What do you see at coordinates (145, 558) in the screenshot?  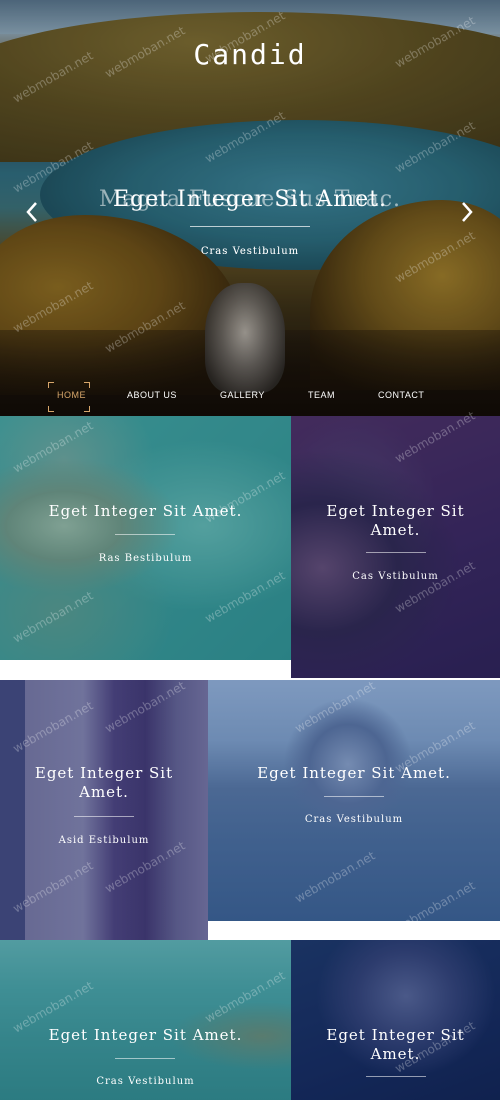 I see `gallery-tile-subtitle: Ras Bestibulum` at bounding box center [145, 558].